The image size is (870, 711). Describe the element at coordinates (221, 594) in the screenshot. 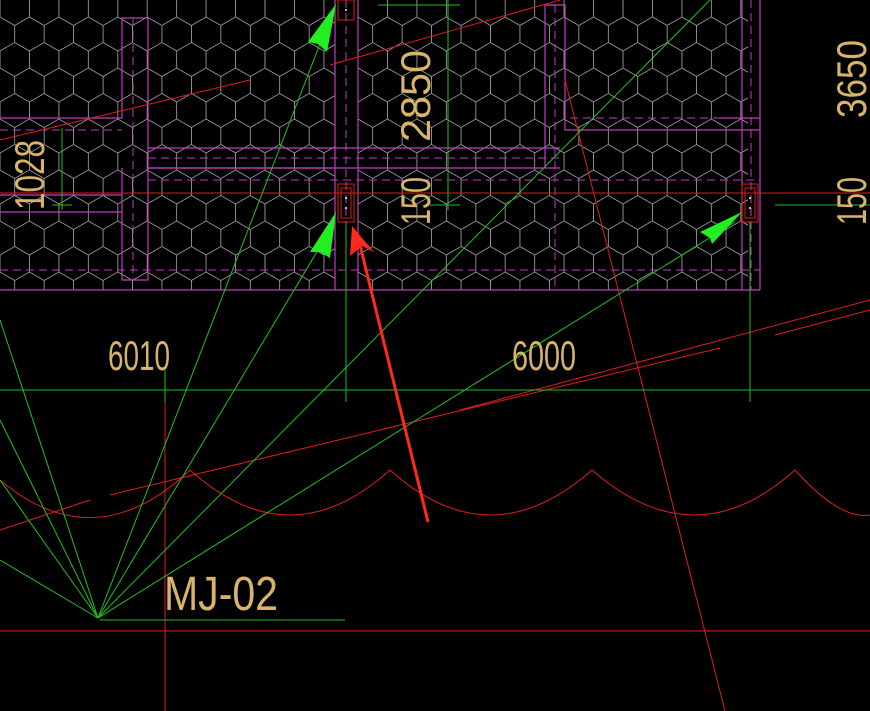

I see `label-mj-02: MJ-02` at that location.